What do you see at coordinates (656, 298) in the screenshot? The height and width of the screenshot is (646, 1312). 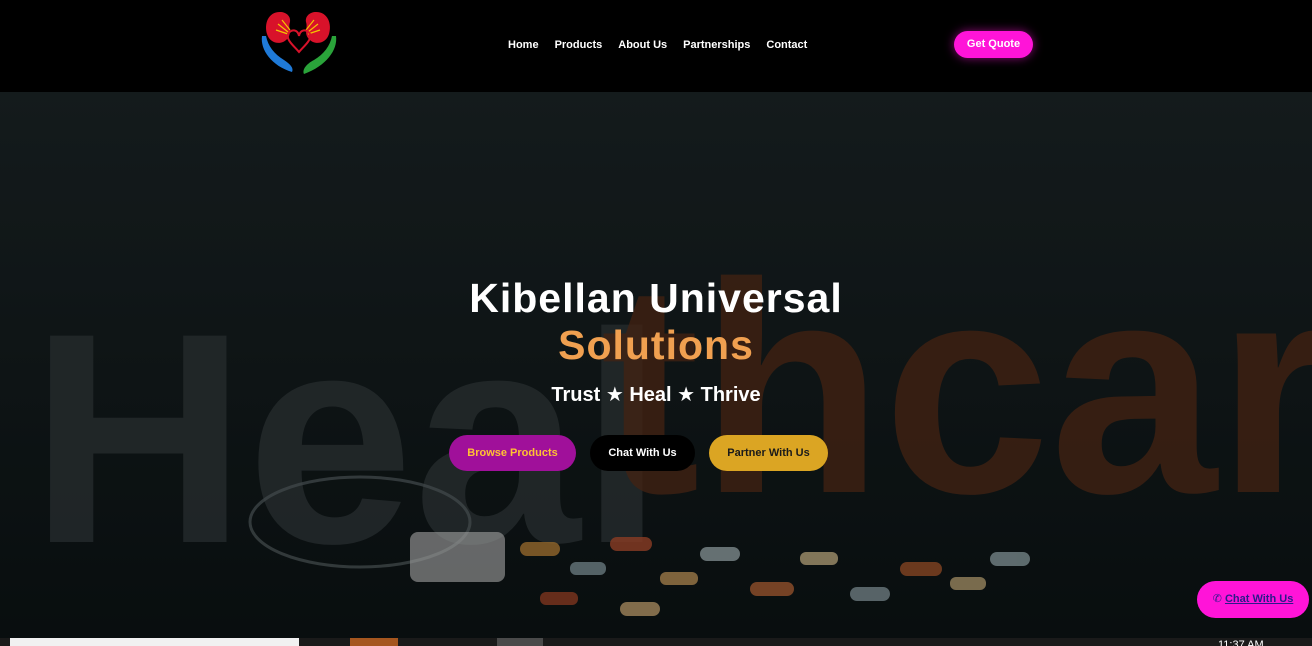 I see `hero-title: Kibellan Universal` at bounding box center [656, 298].